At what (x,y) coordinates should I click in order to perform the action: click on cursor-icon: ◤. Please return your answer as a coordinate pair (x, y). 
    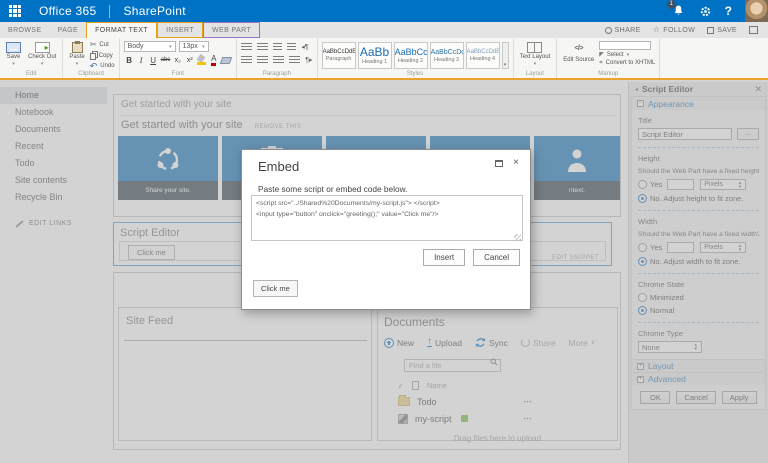
    Looking at the image, I should click on (601, 55).